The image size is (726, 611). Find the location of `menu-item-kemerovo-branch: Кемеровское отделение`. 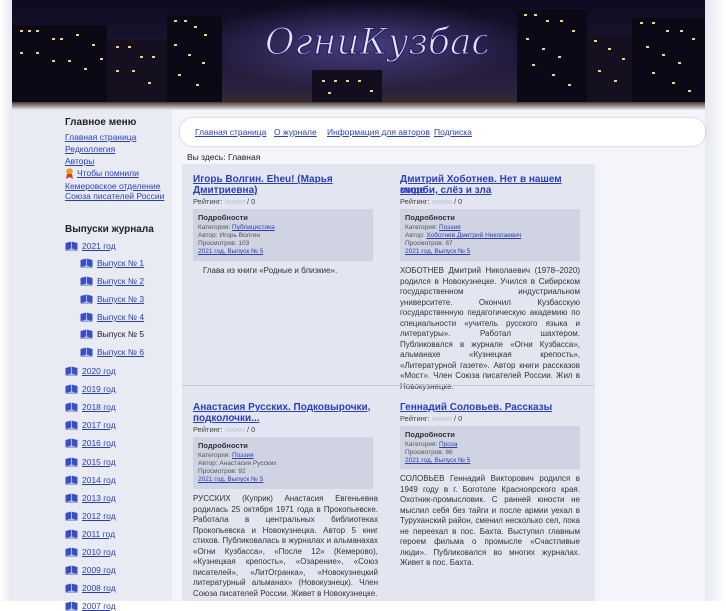

menu-item-kemerovo-branch: Кемеровское отделение is located at coordinates (112, 186).